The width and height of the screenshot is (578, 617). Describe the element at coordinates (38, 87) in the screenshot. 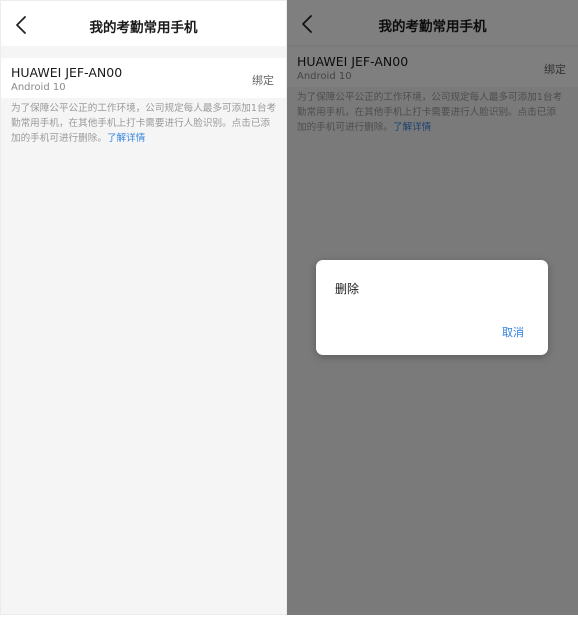

I see `device-os: Android 10` at that location.